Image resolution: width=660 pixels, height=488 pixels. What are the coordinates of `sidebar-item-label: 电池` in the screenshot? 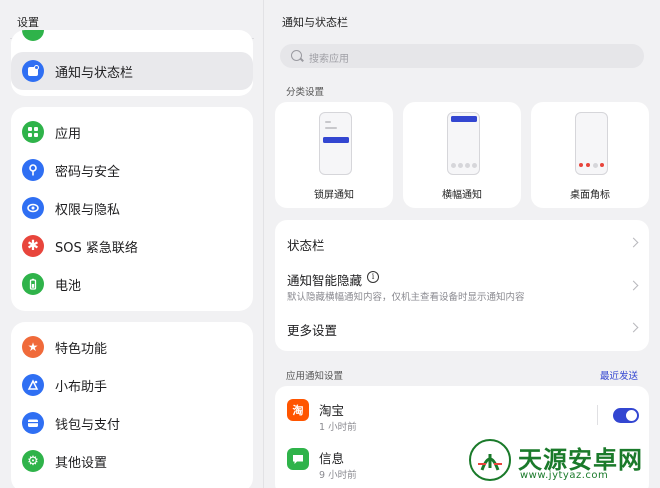 It's located at (68, 286).